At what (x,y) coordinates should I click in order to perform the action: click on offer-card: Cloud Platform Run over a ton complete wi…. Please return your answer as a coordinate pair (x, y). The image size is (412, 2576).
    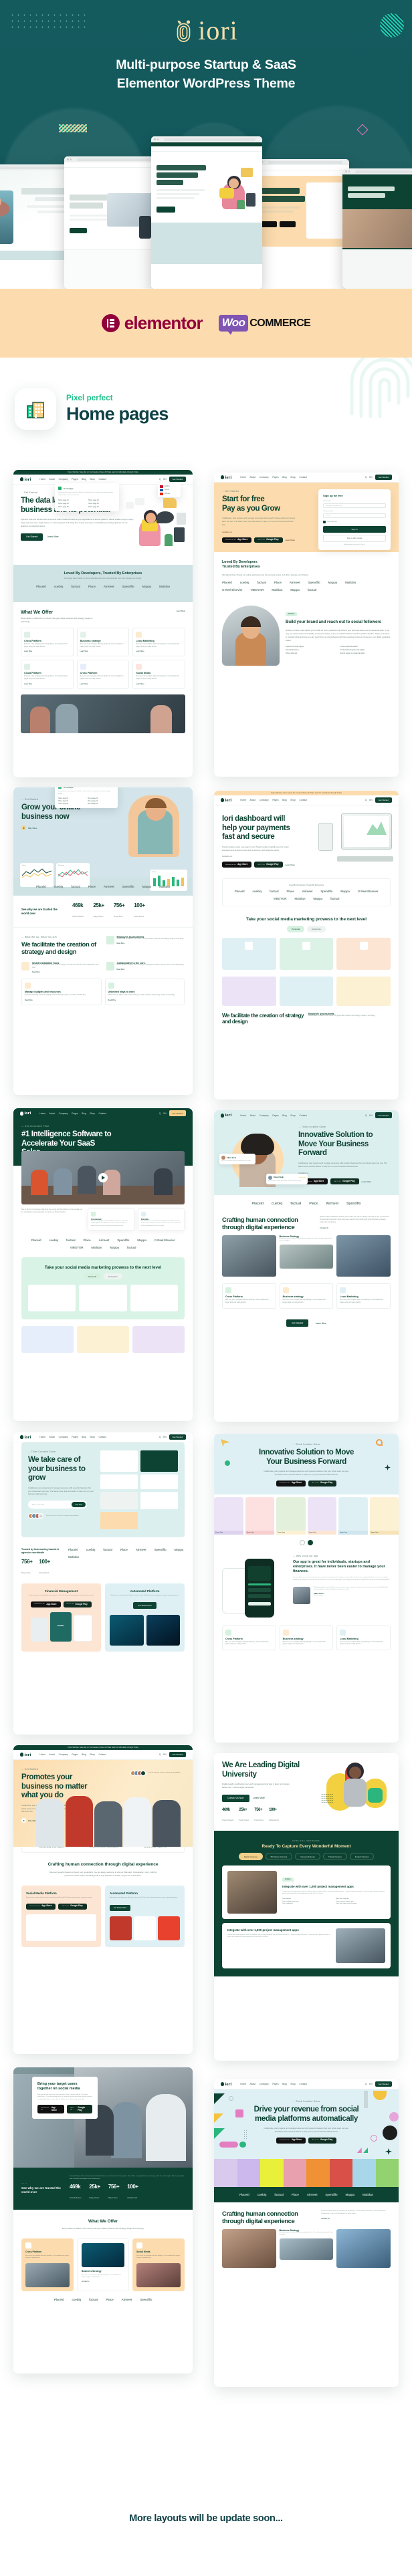
    Looking at the image, I should click on (47, 674).